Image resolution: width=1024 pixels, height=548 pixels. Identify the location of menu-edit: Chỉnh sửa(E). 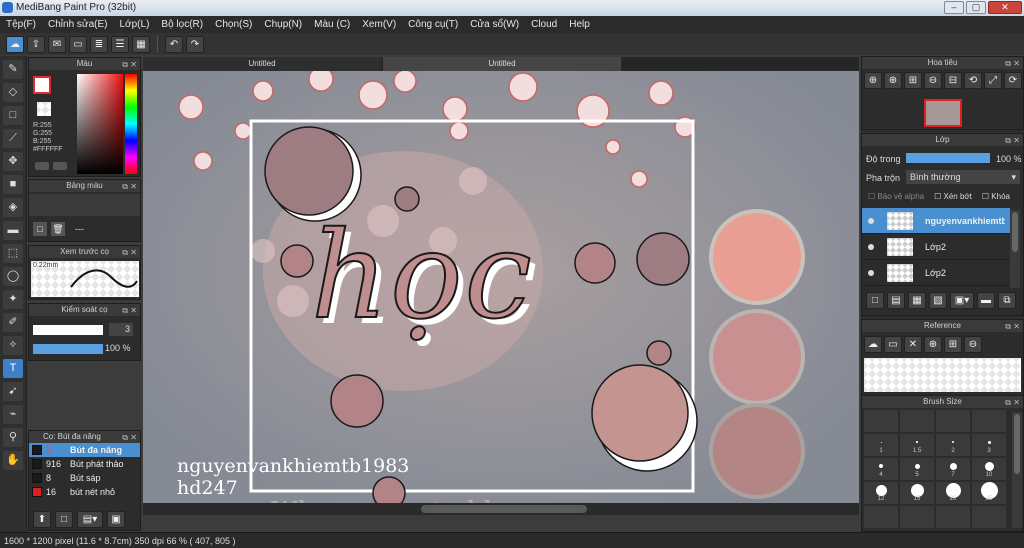
(78, 24).